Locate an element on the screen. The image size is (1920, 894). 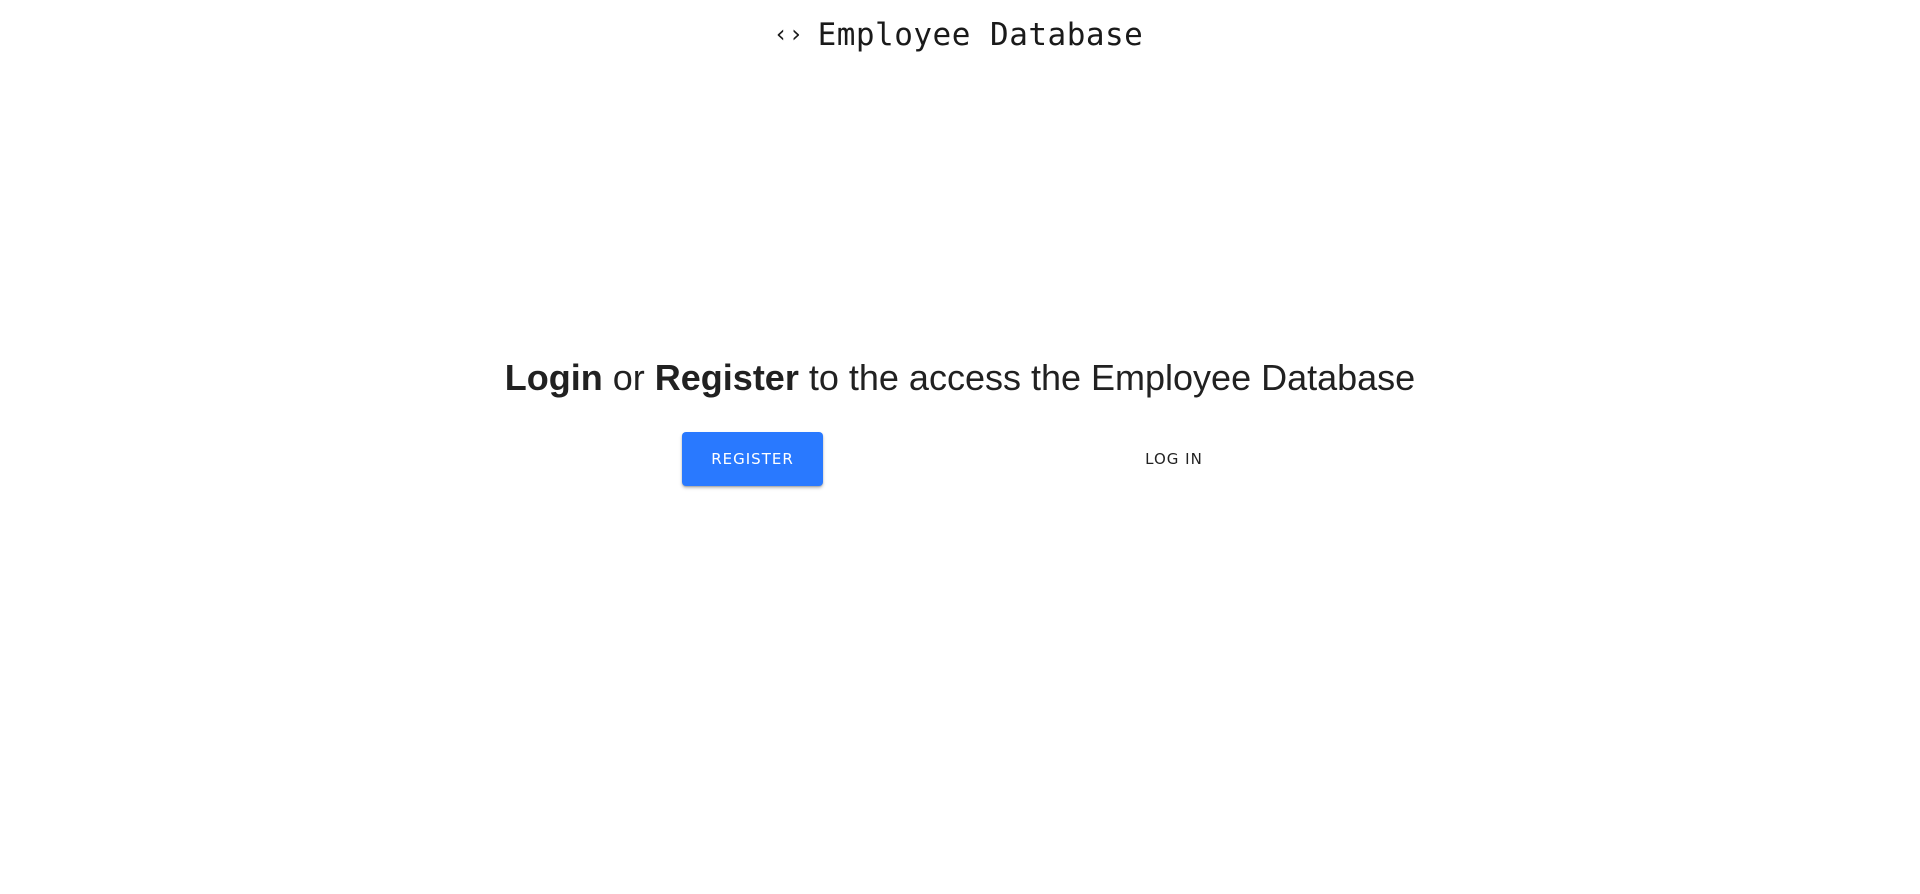
app-title: Employee Database is located at coordinates (980, 35).